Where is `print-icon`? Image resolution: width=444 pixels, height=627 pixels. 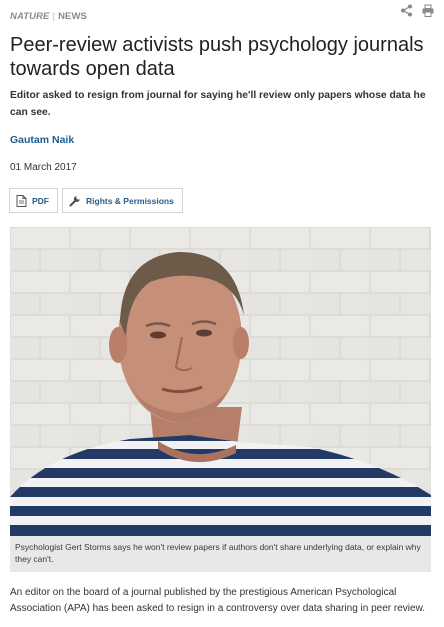 print-icon is located at coordinates (428, 10).